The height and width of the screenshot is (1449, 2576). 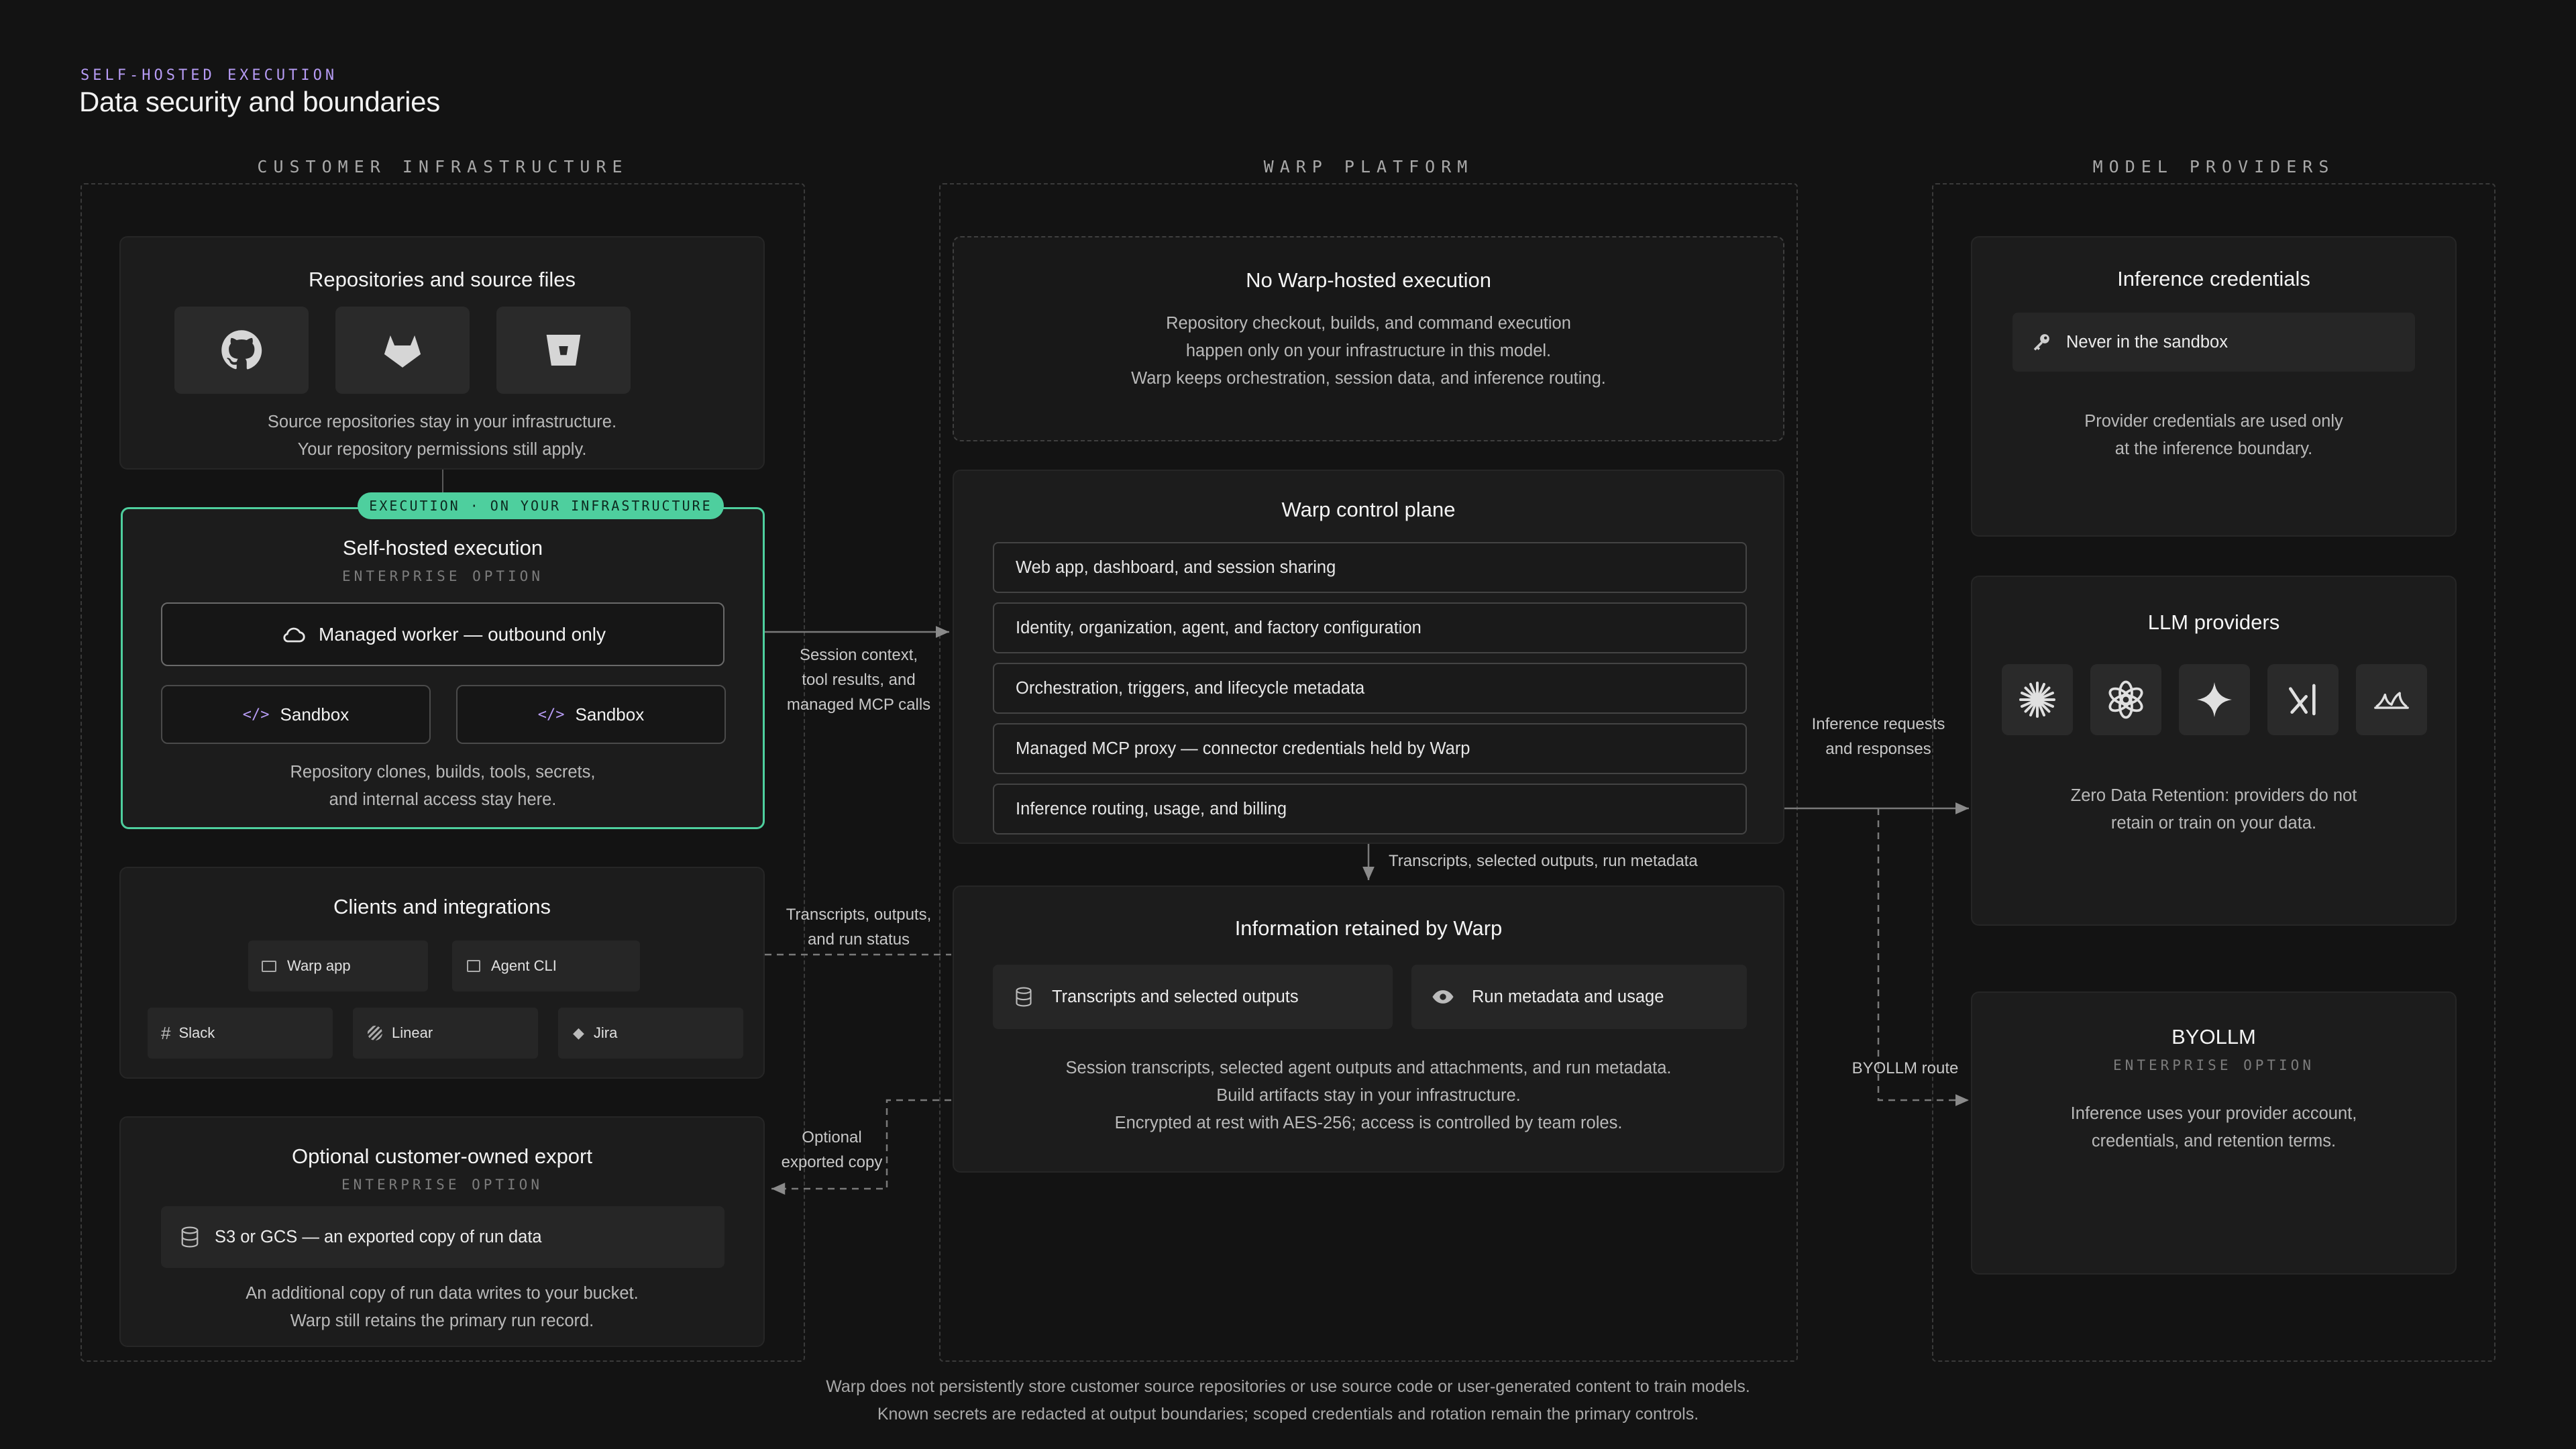 I want to click on eye-icon, so click(x=1443, y=997).